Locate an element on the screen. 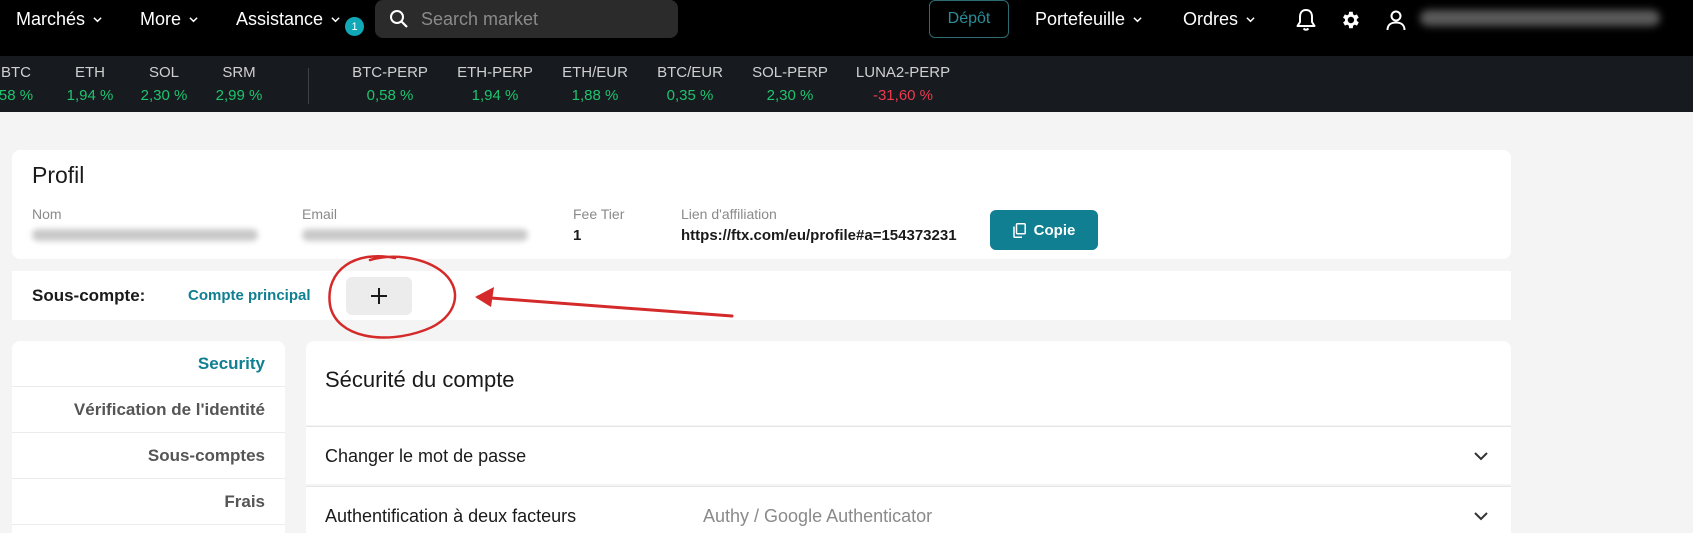 This screenshot has height=533, width=1693. name-value-blurred is located at coordinates (145, 235).